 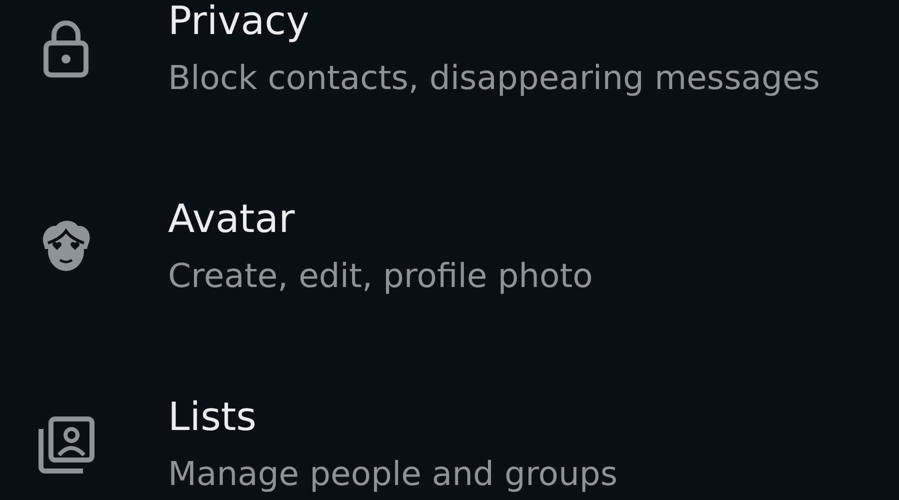 I want to click on stacked-portraits-icon, so click(x=66, y=445).